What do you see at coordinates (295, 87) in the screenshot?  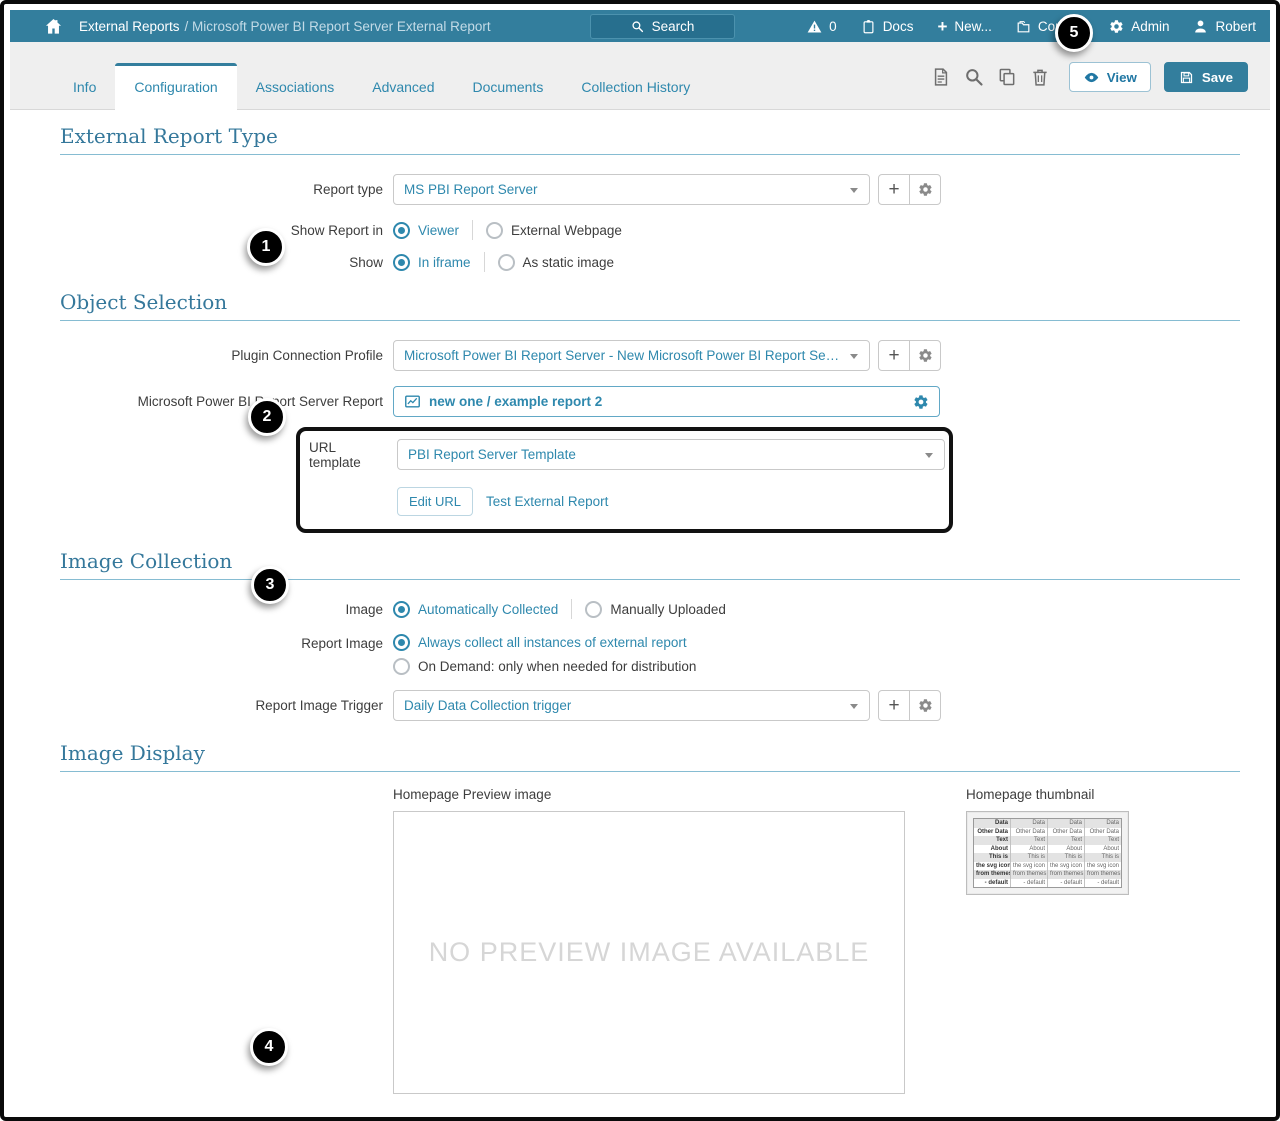 I see `tab-associations: Associations` at bounding box center [295, 87].